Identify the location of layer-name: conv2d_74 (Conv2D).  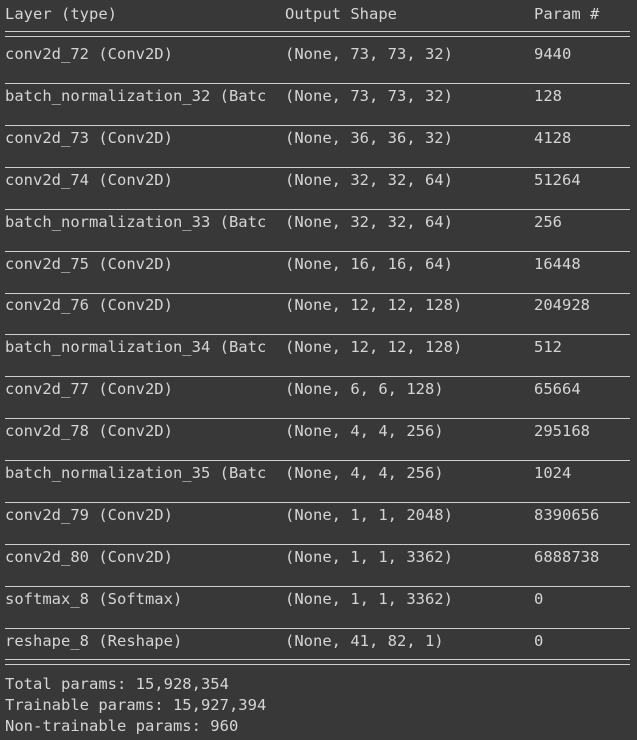
(89, 180).